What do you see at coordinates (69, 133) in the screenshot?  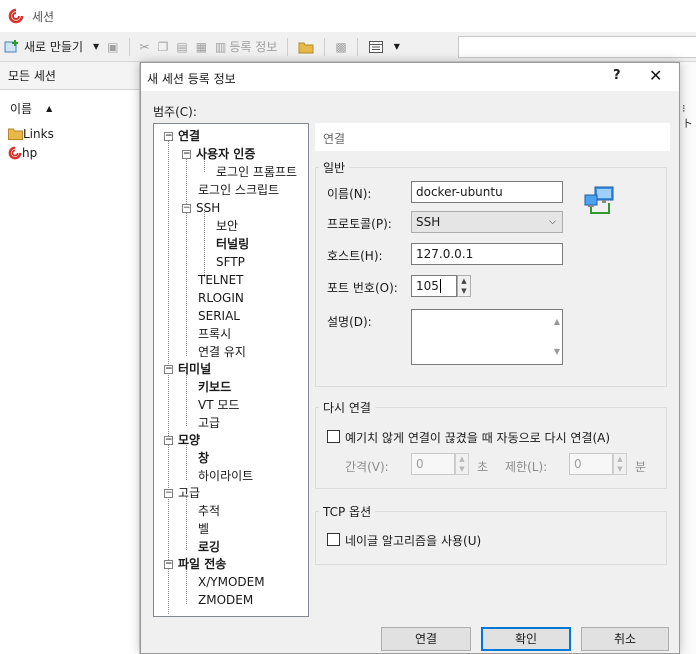 I see `session-item-links: Links` at bounding box center [69, 133].